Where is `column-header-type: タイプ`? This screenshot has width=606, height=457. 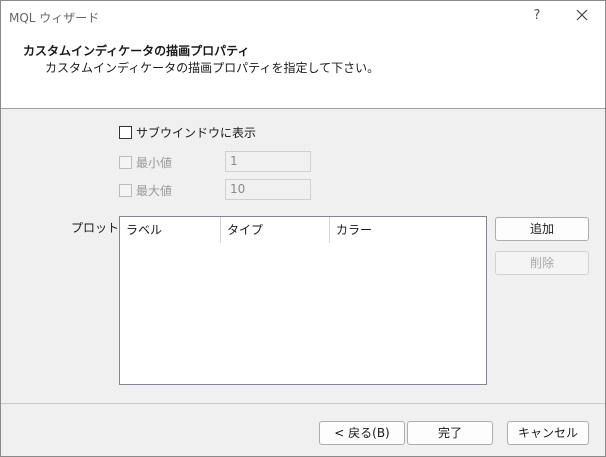 column-header-type: タイプ is located at coordinates (275, 230).